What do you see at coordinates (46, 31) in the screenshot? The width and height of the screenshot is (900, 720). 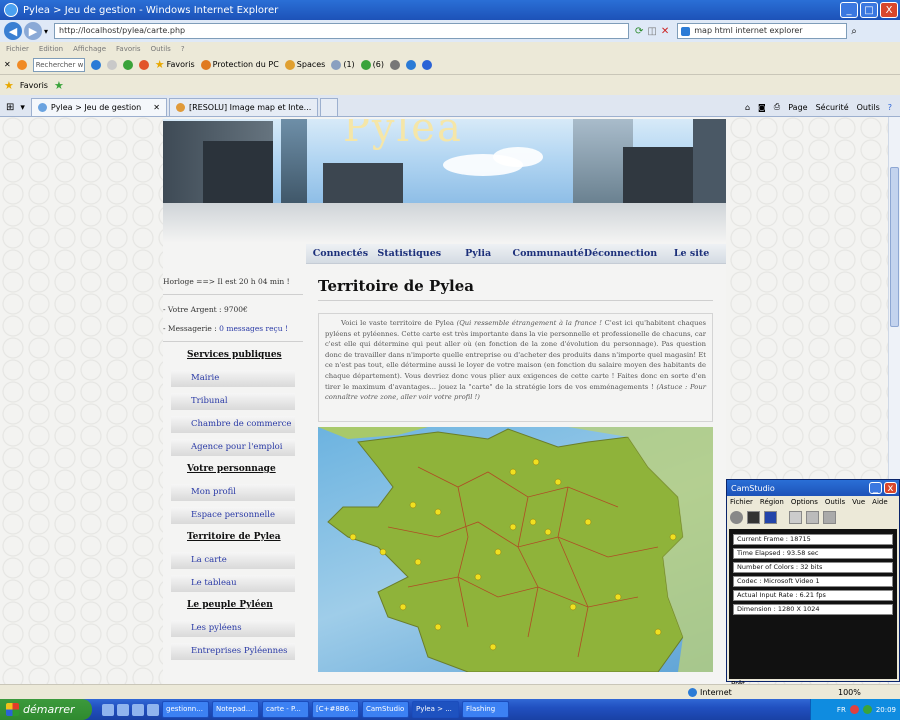 I see `history-dropdown-icon: ▾` at bounding box center [46, 31].